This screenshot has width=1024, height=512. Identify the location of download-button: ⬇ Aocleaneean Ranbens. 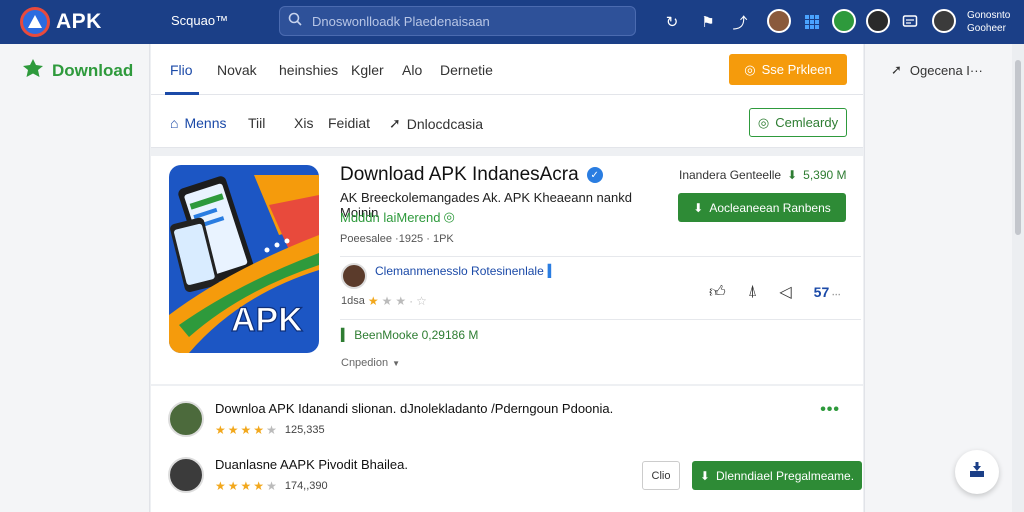
(762, 207).